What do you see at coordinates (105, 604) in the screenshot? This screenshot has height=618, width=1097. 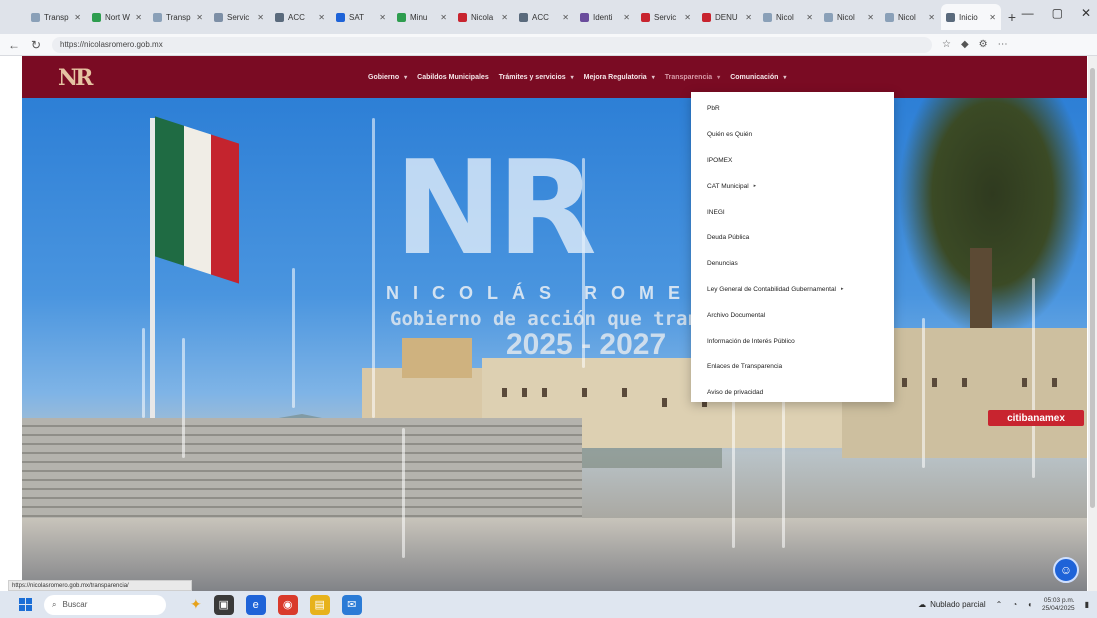 I see `taskbar-search: ⌕ Buscar` at bounding box center [105, 604].